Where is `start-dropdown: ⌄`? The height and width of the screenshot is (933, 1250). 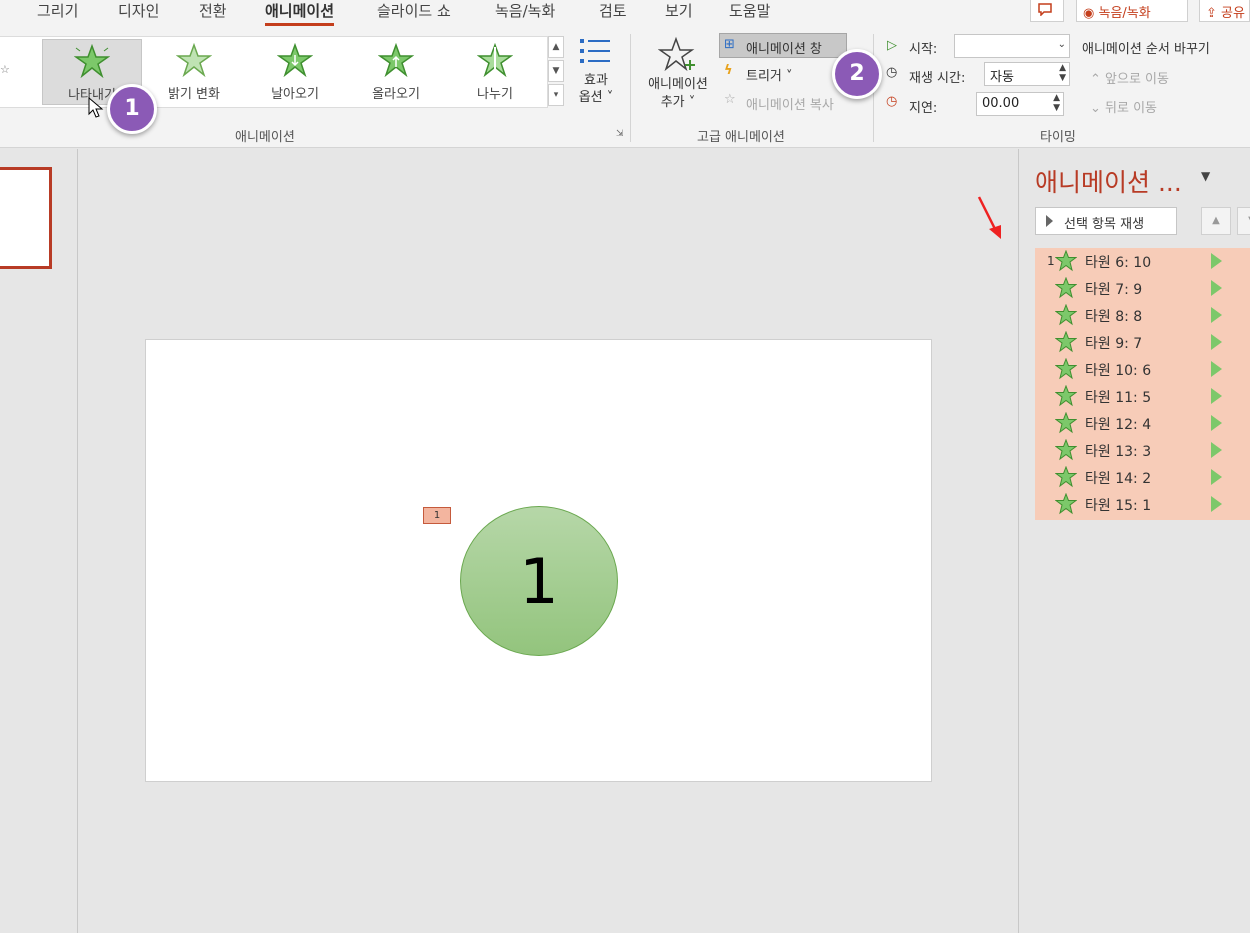
start-dropdown: ⌄ is located at coordinates (1012, 46).